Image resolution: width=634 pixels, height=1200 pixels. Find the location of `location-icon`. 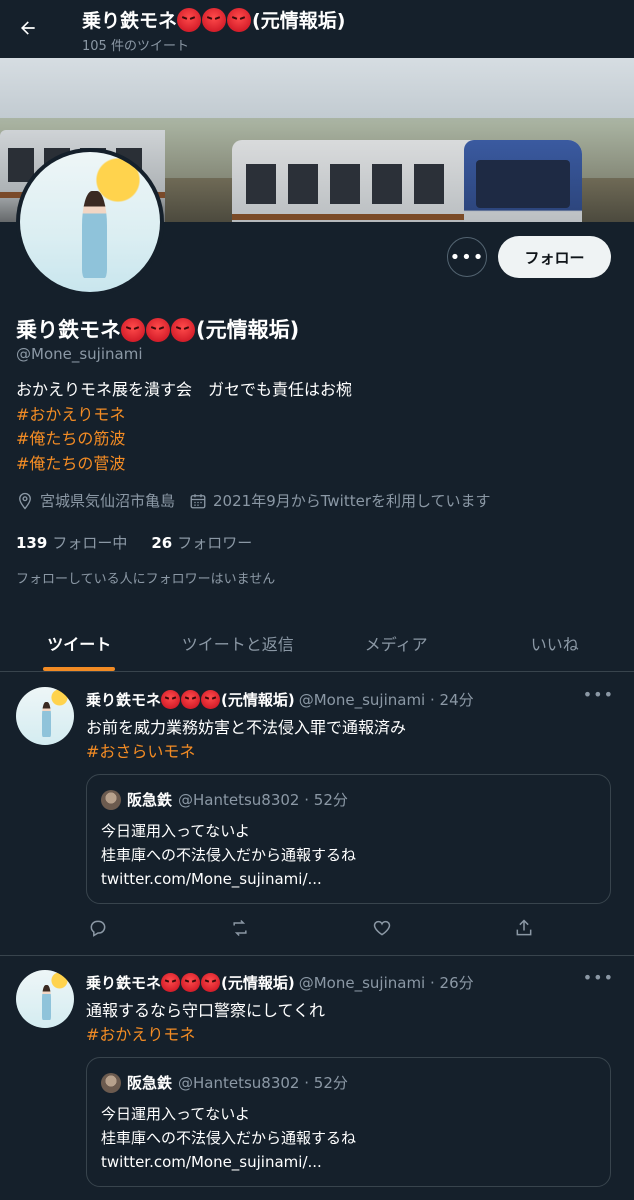

location-icon is located at coordinates (25, 501).